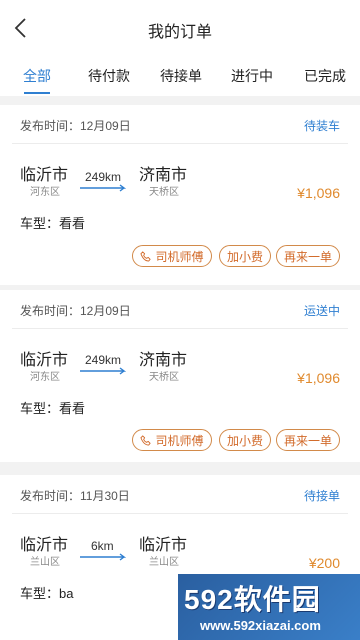 The height and width of the screenshot is (640, 360). Describe the element at coordinates (179, 32) in the screenshot. I see `page-title: 我的订单` at that location.